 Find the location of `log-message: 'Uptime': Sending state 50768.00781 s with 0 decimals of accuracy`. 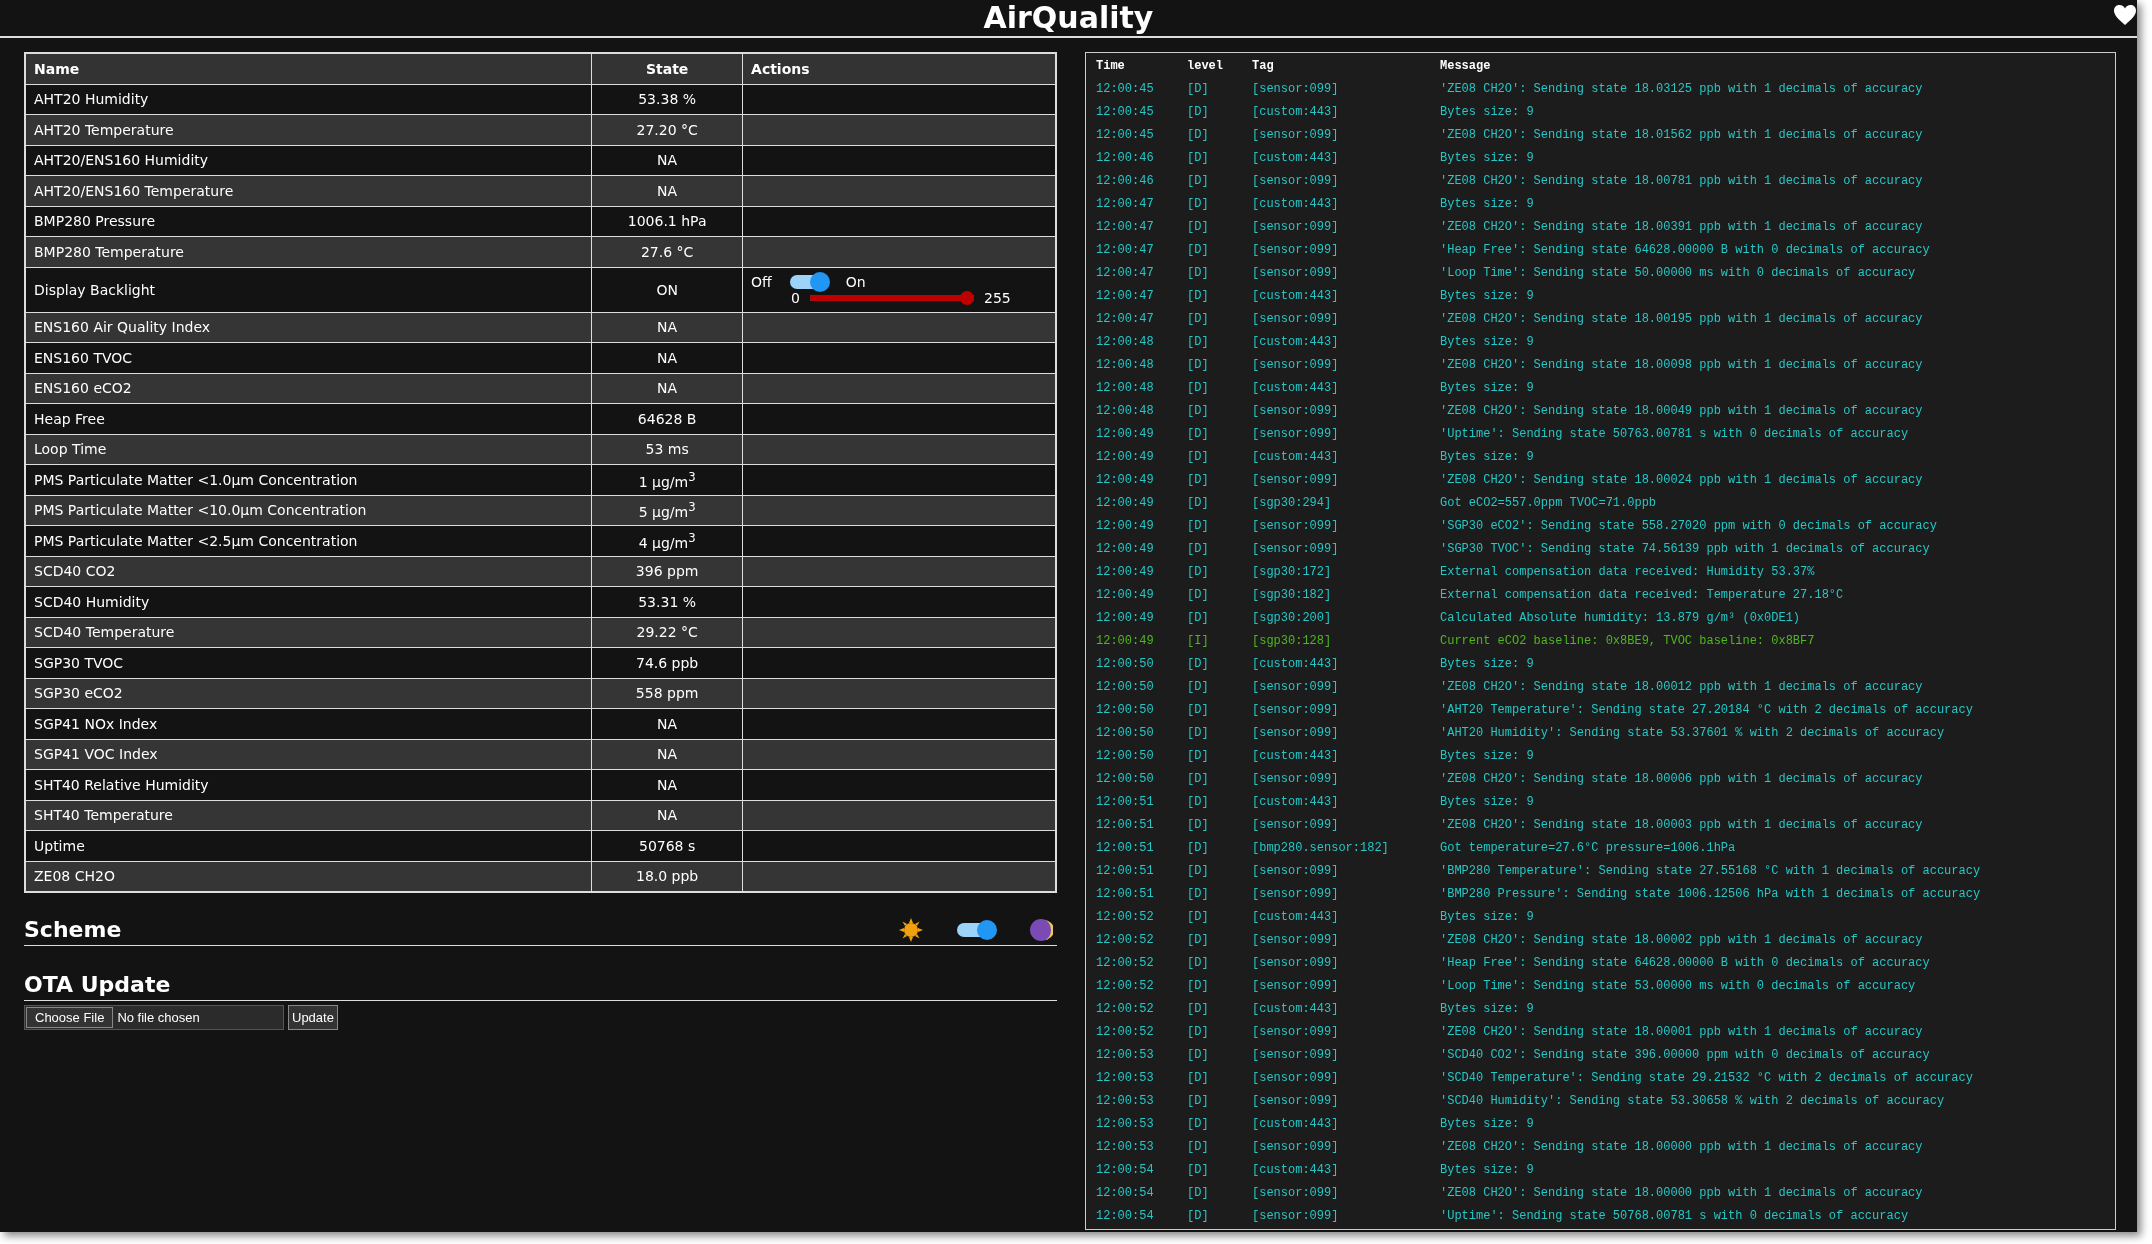

log-message: 'Uptime': Sending state 50768.00781 s with 0 decimals of accuracy is located at coordinates (1674, 1215).